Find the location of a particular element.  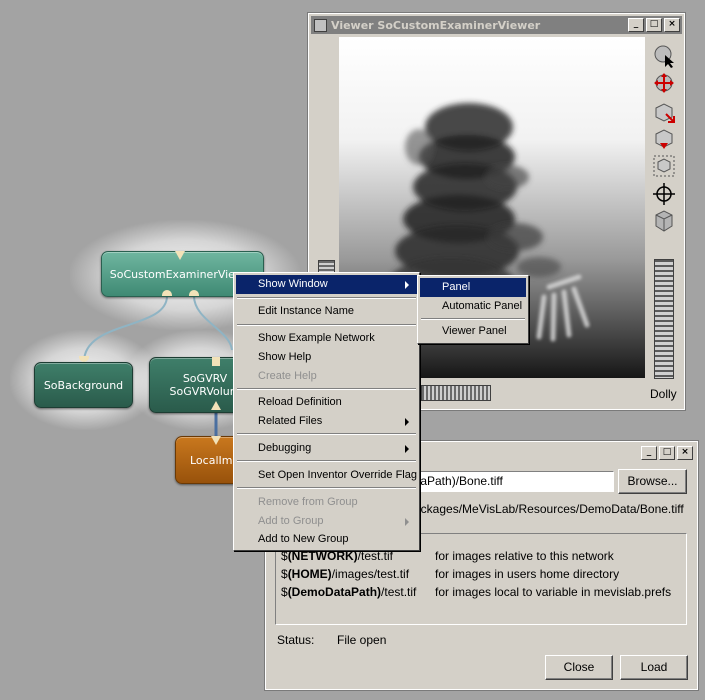

menu-item-set-override-flag: Set Open Inventor Override Flag is located at coordinates (326, 475).